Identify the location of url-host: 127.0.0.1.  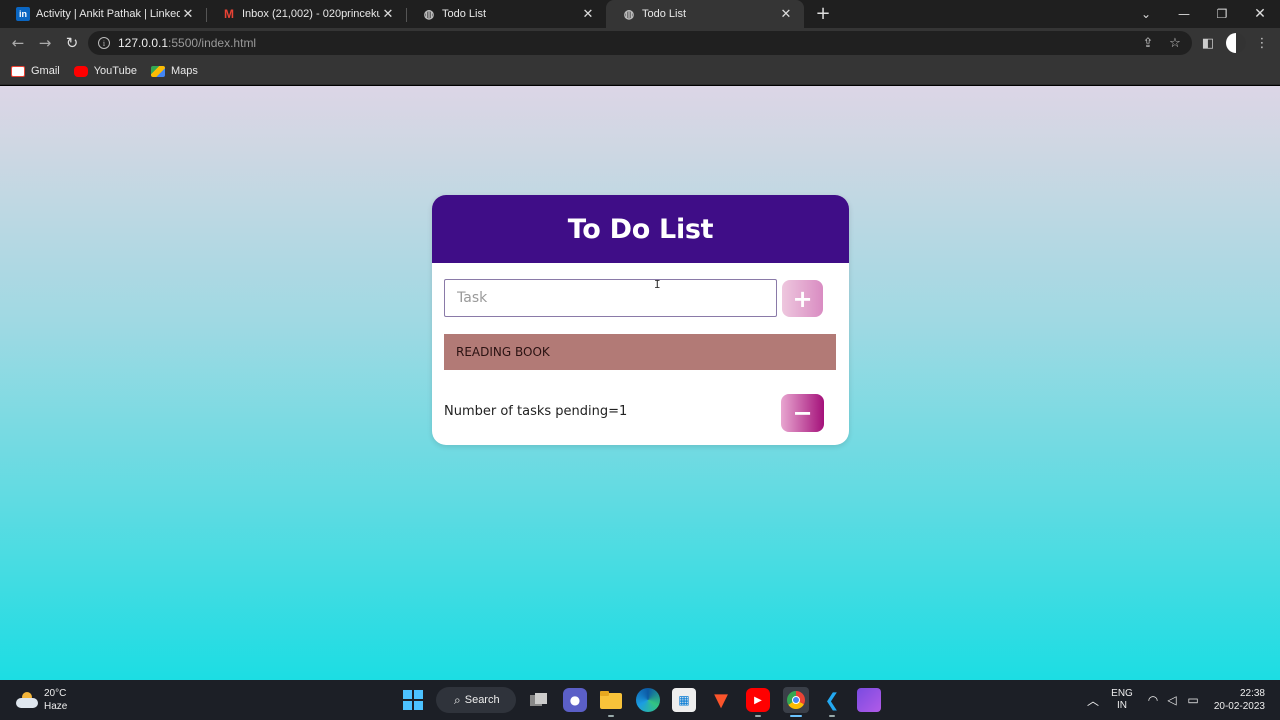
(143, 43).